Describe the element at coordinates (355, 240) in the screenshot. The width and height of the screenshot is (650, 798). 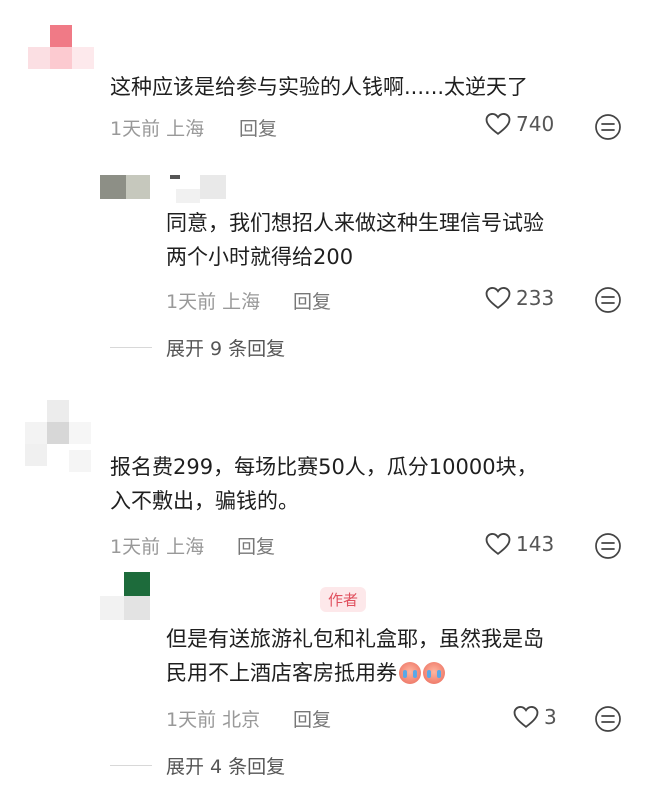
I see `reply-text: 同意，我们想招人来做这种生理信号试验 两个小时就得给200` at that location.